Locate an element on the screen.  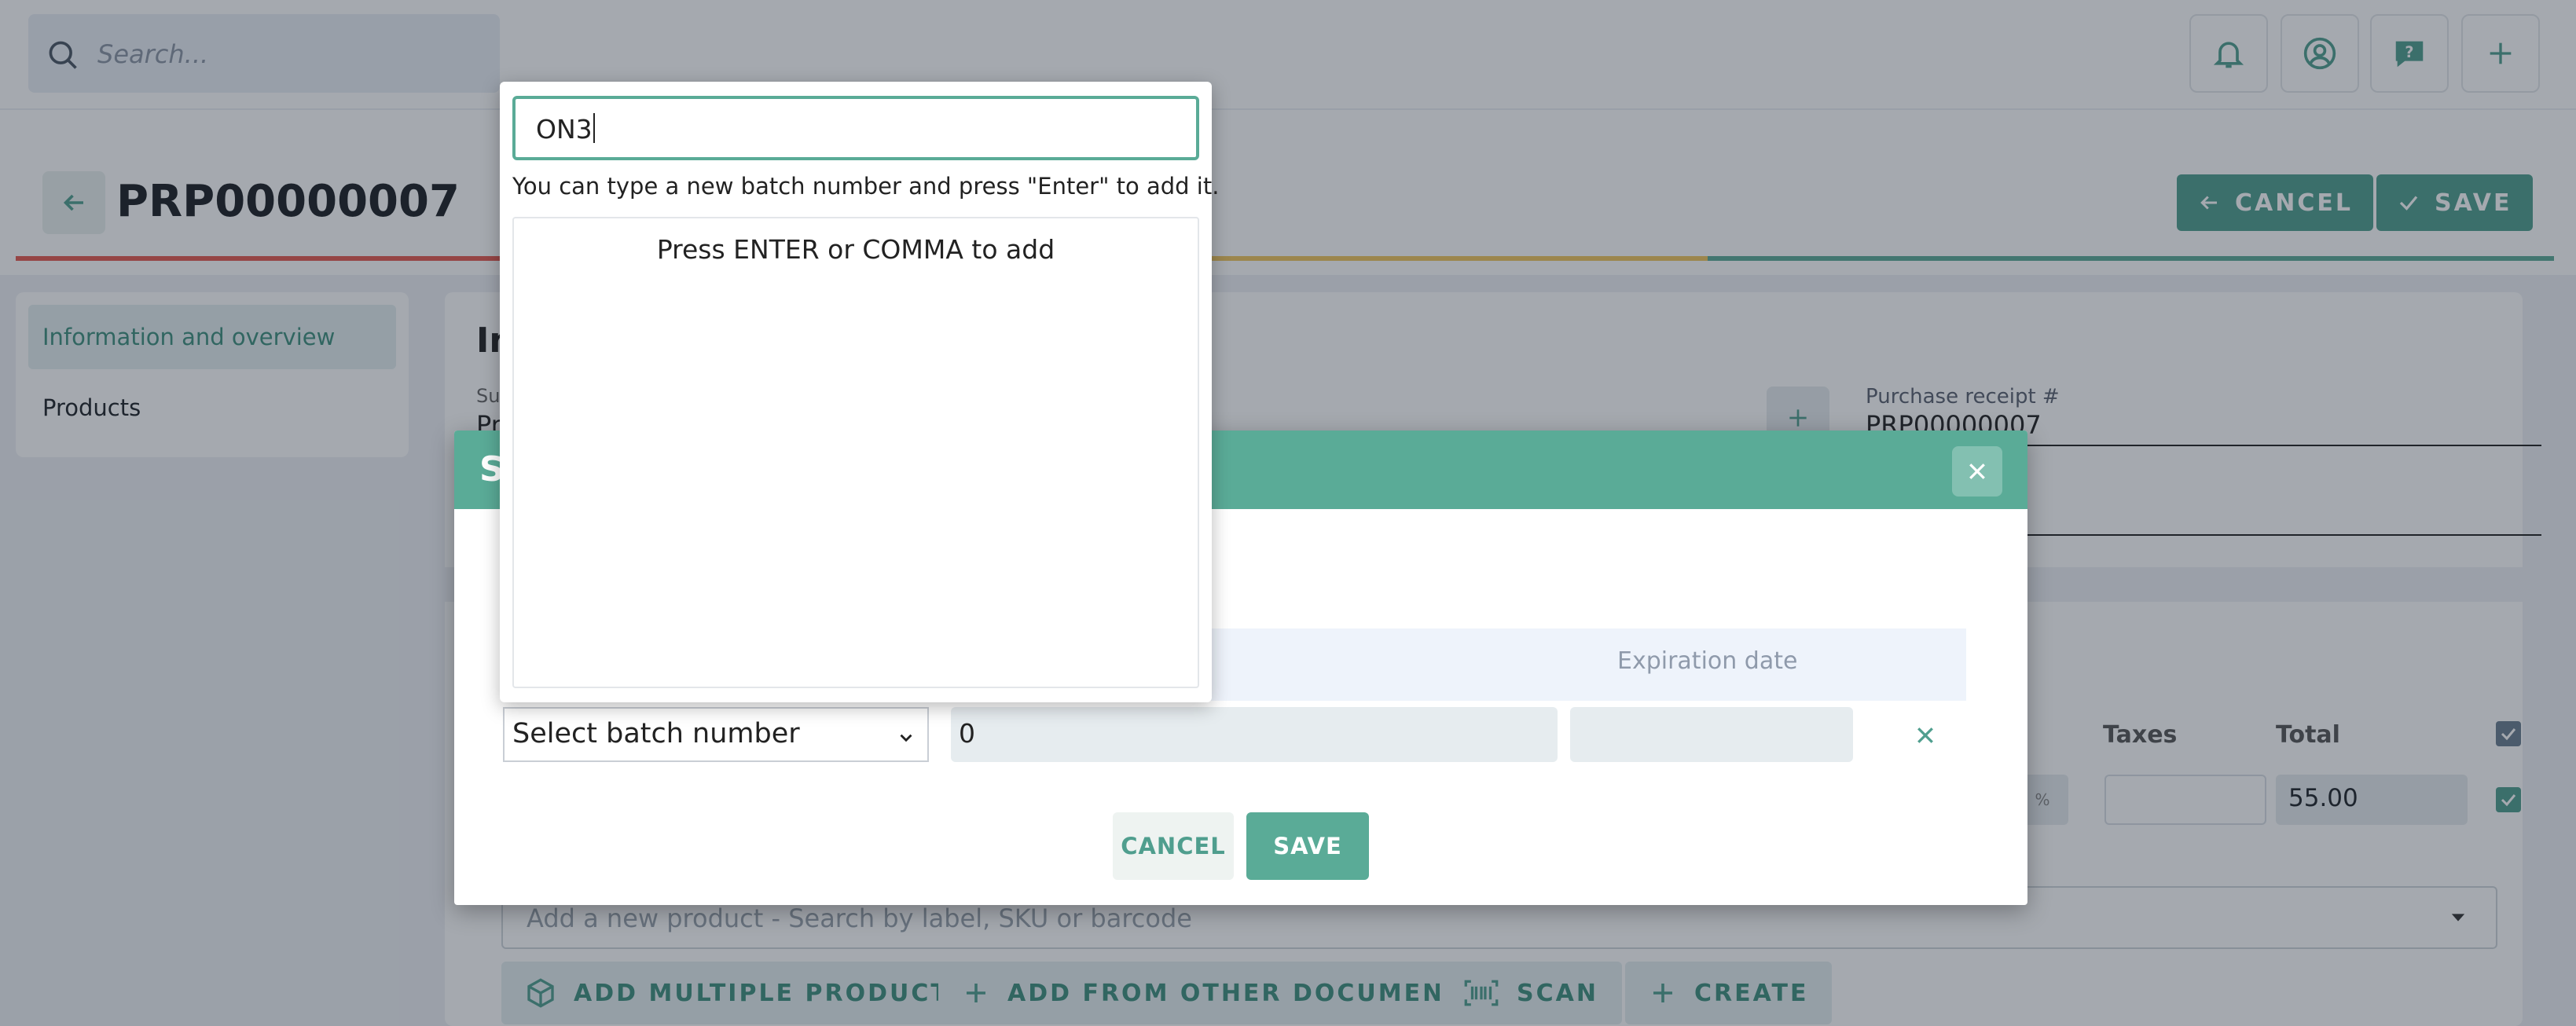
quantity-input: 0 is located at coordinates (1254, 734).